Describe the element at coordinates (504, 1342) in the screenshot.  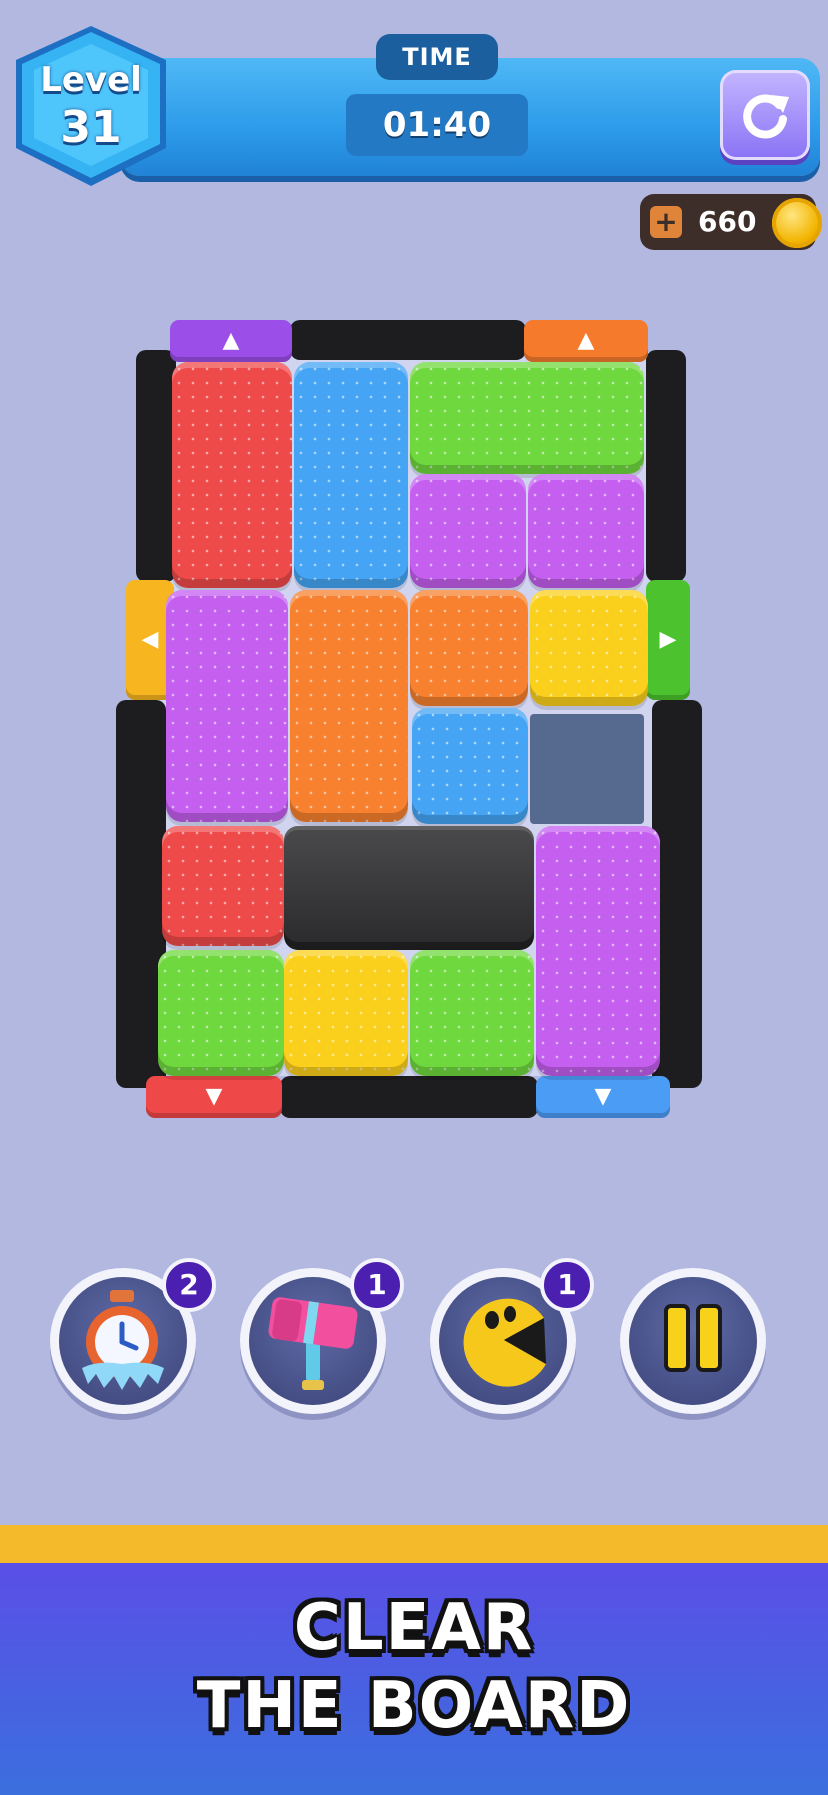
I see `pacman-icon` at that location.